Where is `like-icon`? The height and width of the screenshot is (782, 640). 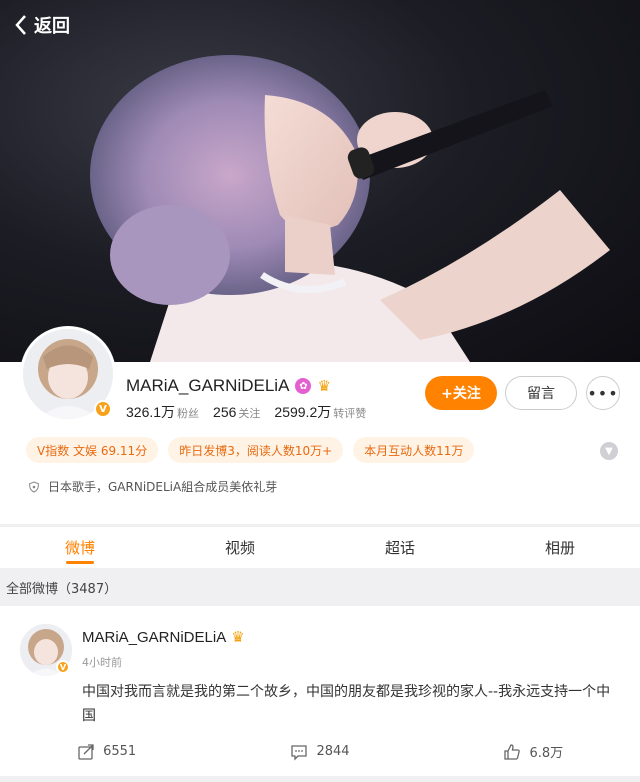
like-icon is located at coordinates (512, 751).